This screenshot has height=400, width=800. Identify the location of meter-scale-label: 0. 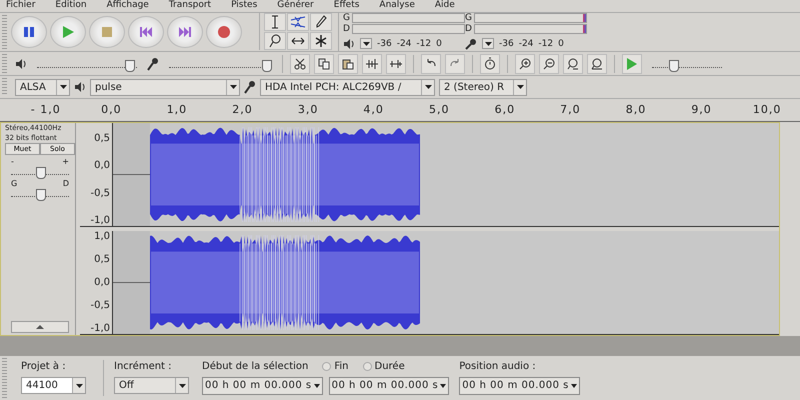
(561, 43).